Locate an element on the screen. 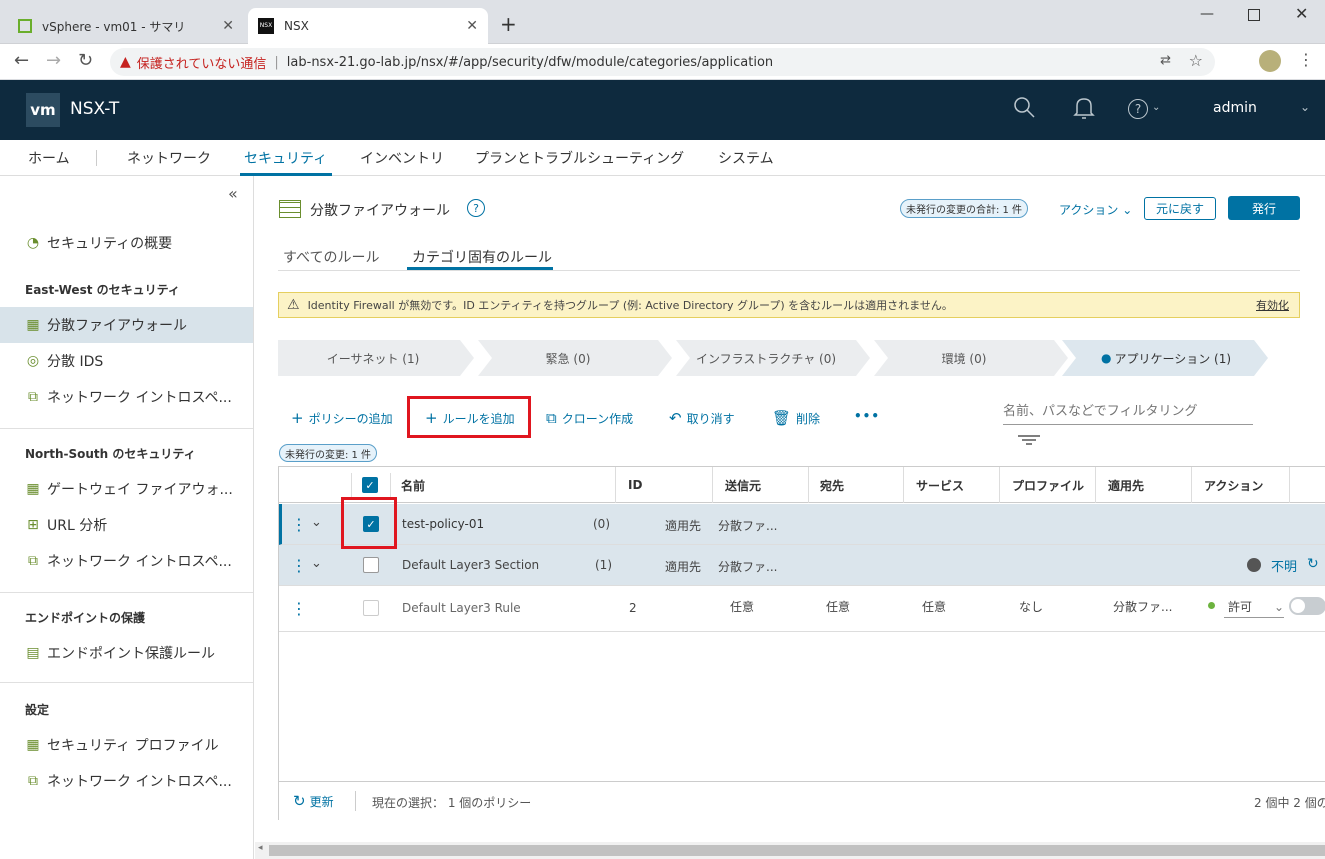  clone-button: ⧉クローン作成 is located at coordinates (589, 418).